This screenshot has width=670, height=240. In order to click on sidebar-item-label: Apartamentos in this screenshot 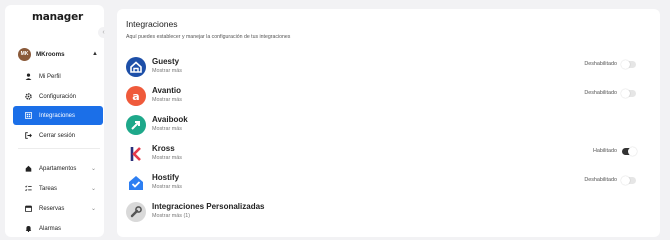, I will do `click(58, 168)`.